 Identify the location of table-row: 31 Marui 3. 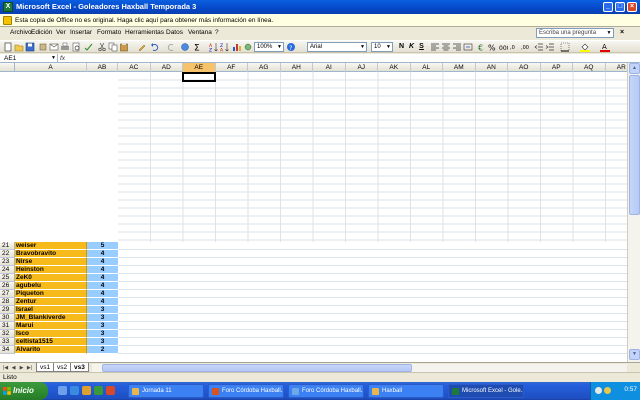
(313, 326).